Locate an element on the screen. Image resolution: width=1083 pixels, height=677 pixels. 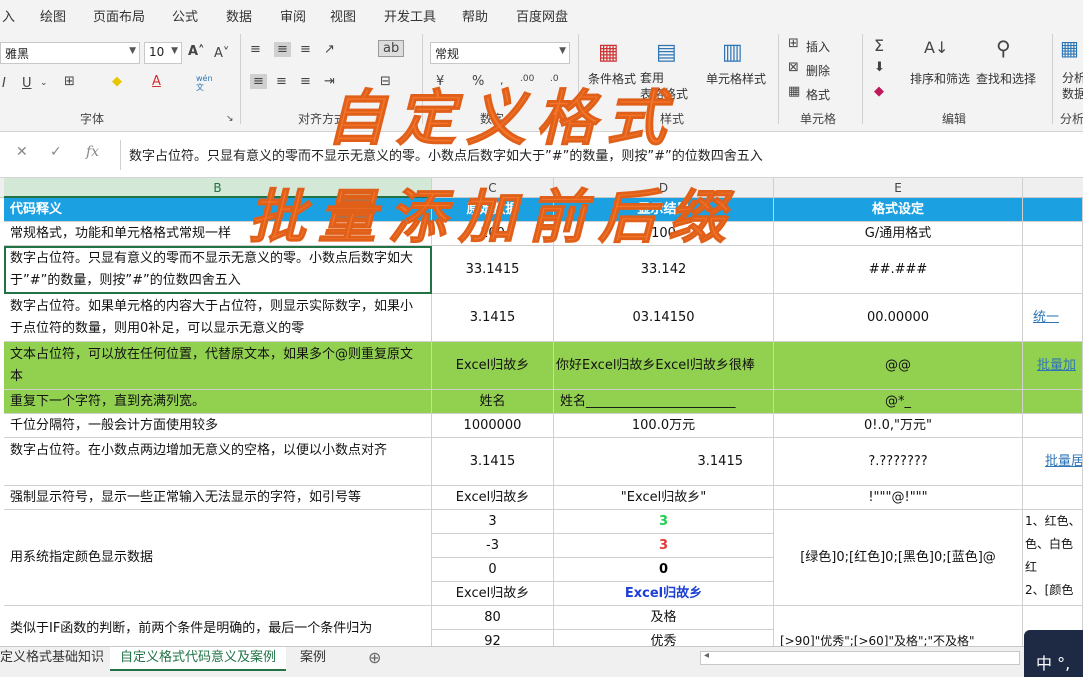
autosum-icon: Σ is located at coordinates (879, 45).